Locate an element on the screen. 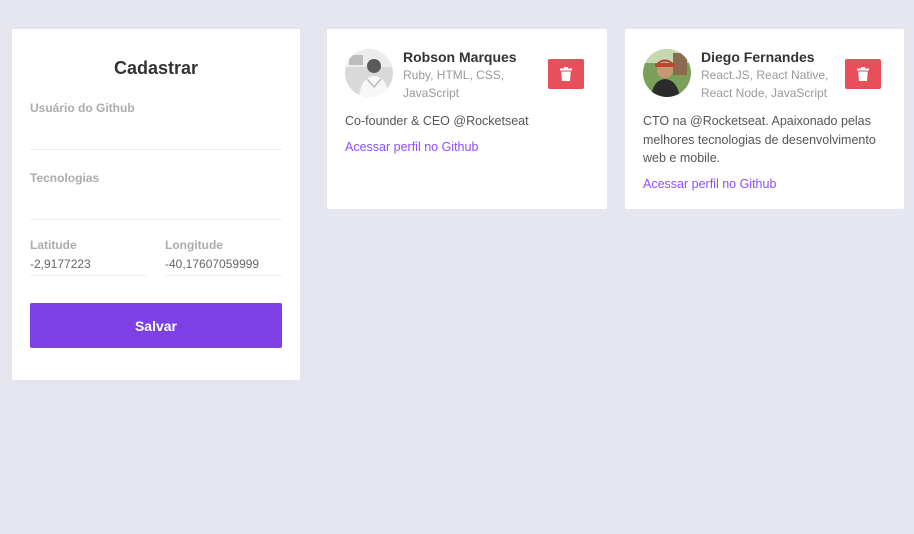 The width and height of the screenshot is (914, 534). latitude-field: Latitude is located at coordinates (88, 257).